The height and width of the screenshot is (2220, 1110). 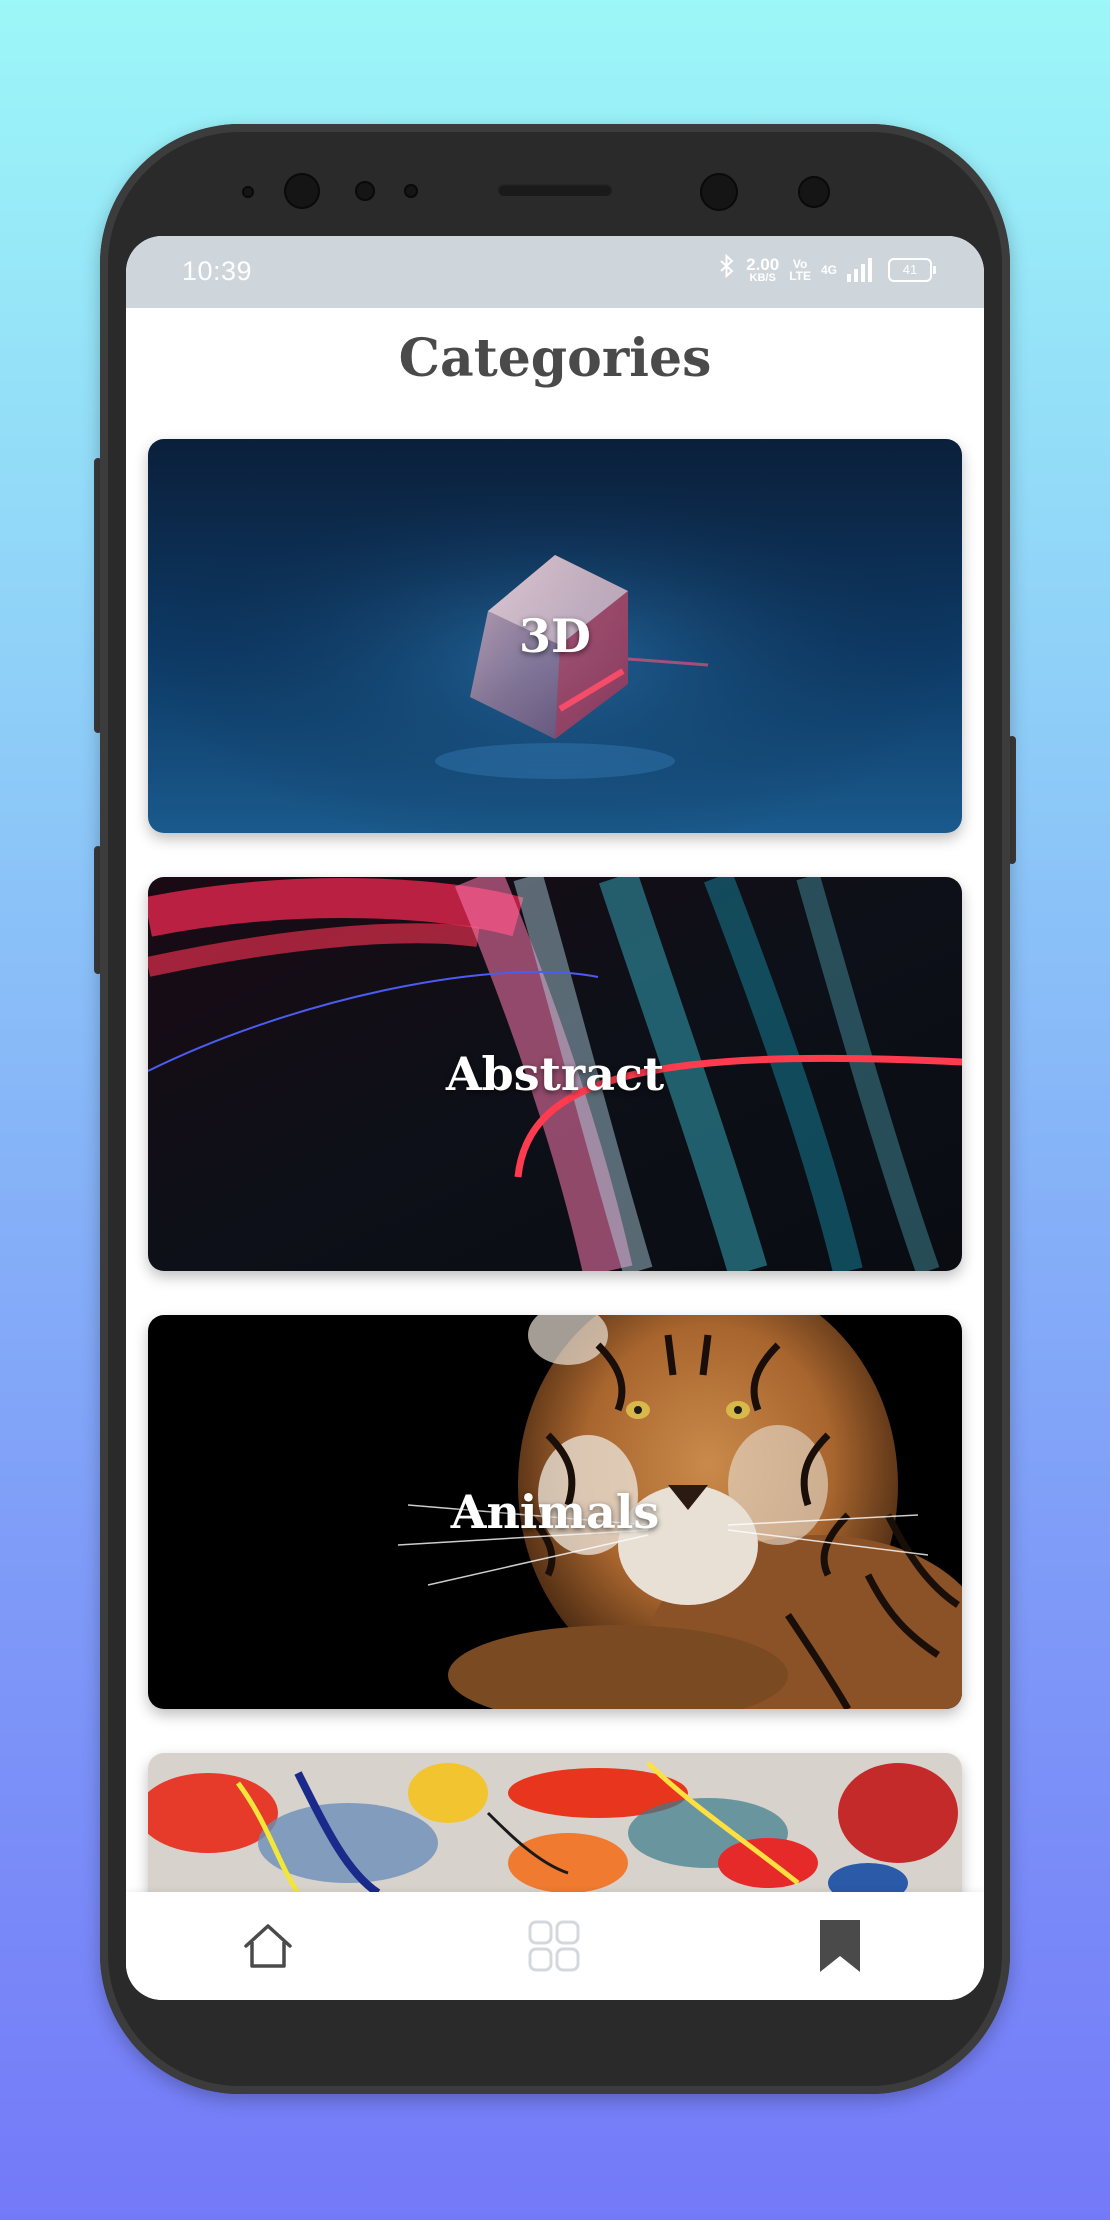 What do you see at coordinates (555, 272) in the screenshot?
I see `status-bar: 10:39 2.00 KB/S Vo LTE 4G 41` at bounding box center [555, 272].